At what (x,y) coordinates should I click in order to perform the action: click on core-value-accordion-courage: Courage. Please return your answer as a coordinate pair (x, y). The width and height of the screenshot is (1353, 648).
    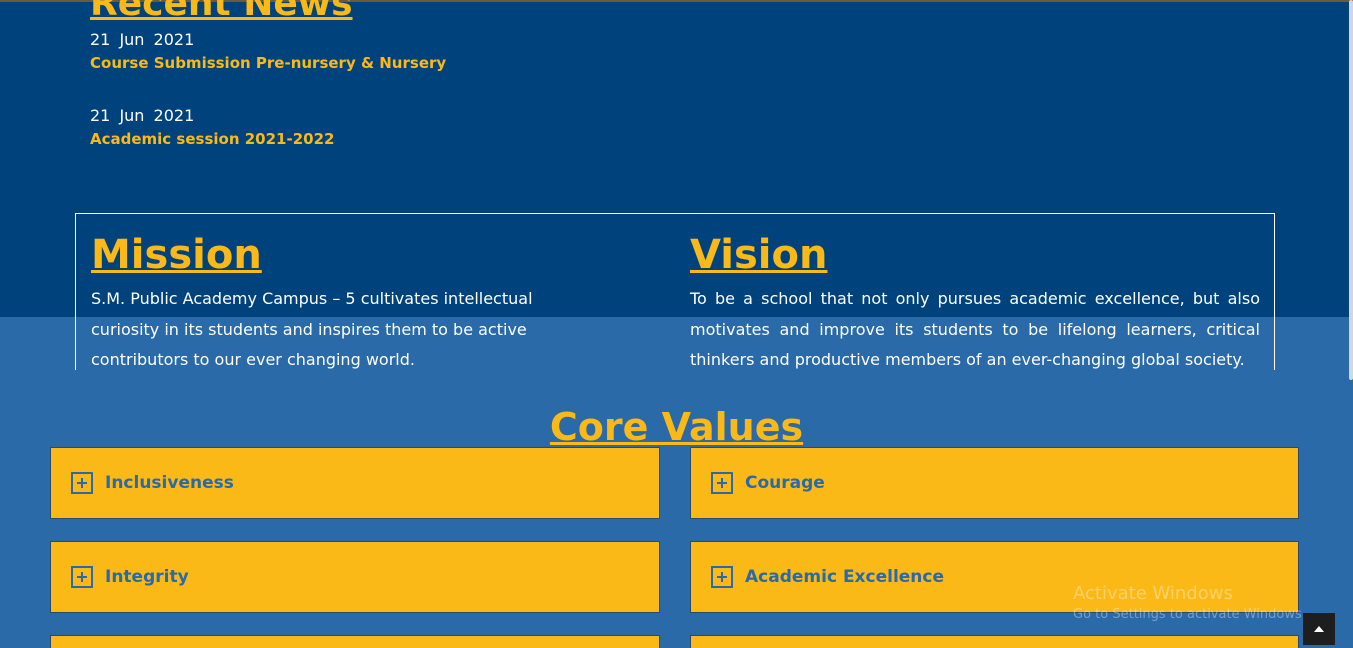
    Looking at the image, I should click on (994, 483).